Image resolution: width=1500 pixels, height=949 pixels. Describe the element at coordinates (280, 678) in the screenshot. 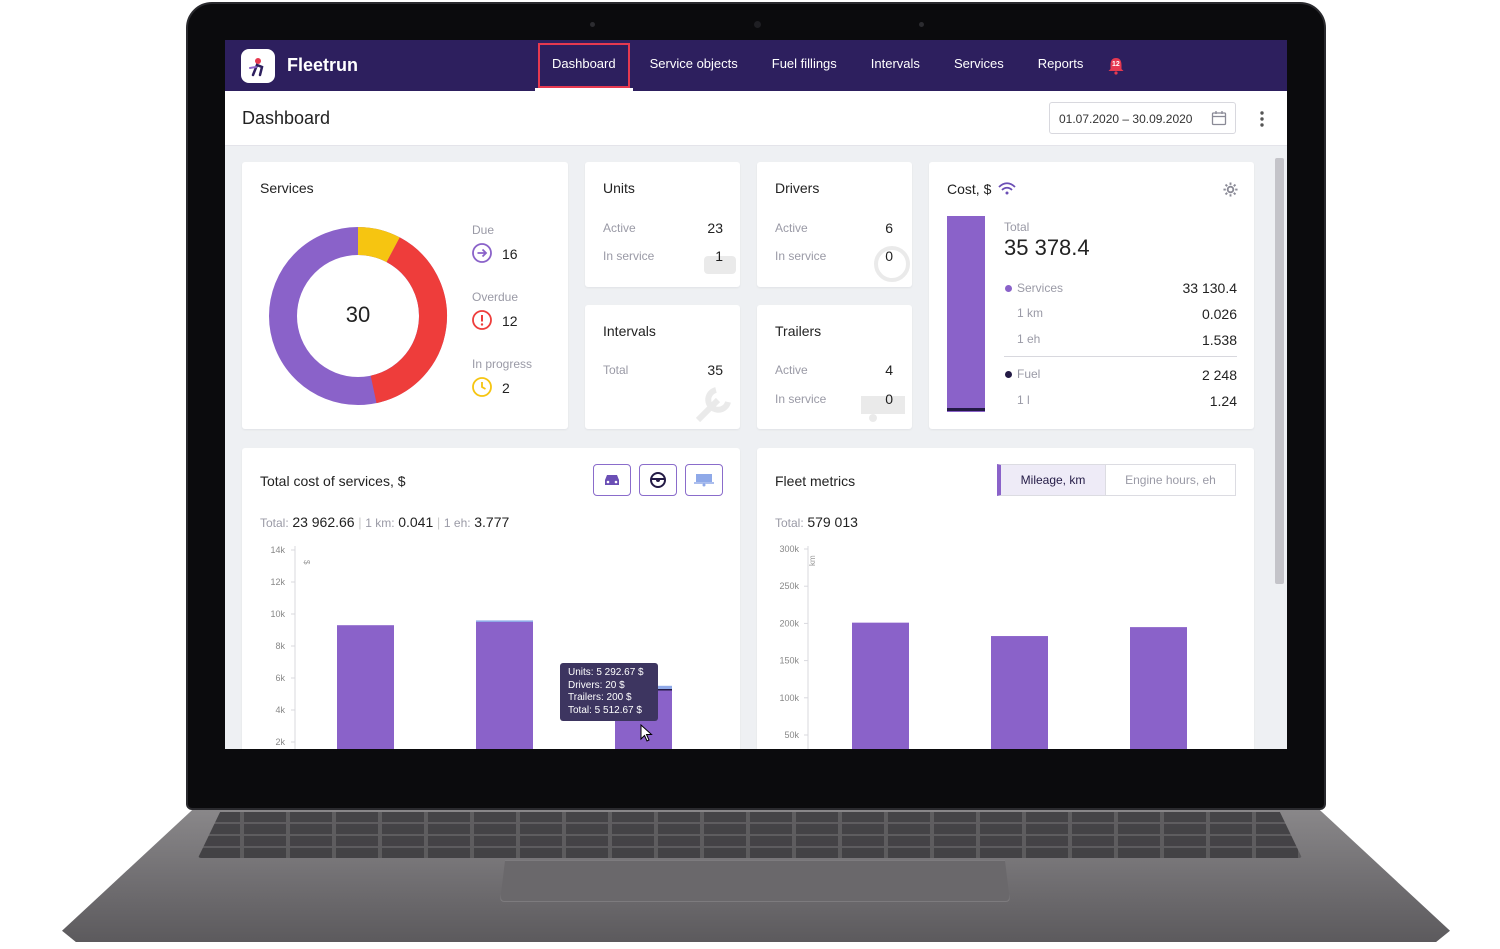

I see `y-tick-label: 6k` at that location.